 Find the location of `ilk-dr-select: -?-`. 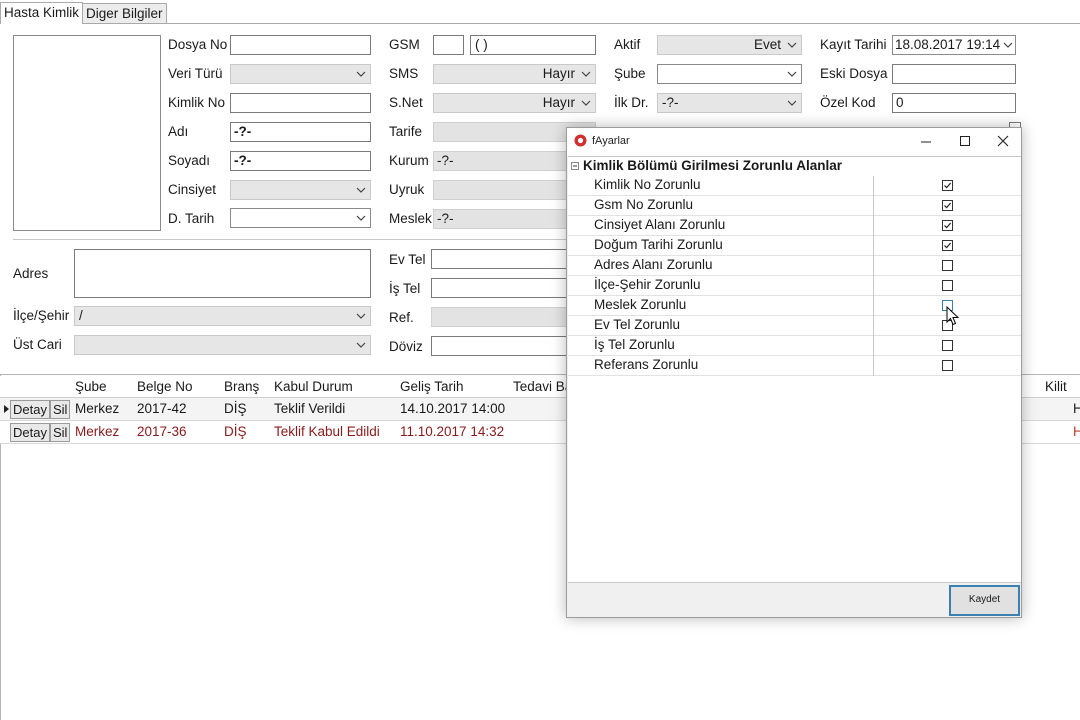

ilk-dr-select: -?- is located at coordinates (729, 103).